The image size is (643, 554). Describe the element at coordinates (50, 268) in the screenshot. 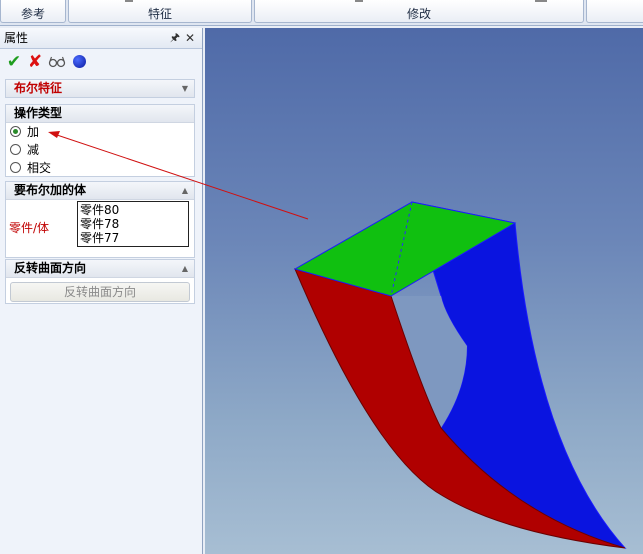

I see `reverse-section-title: 反转曲面方向` at that location.